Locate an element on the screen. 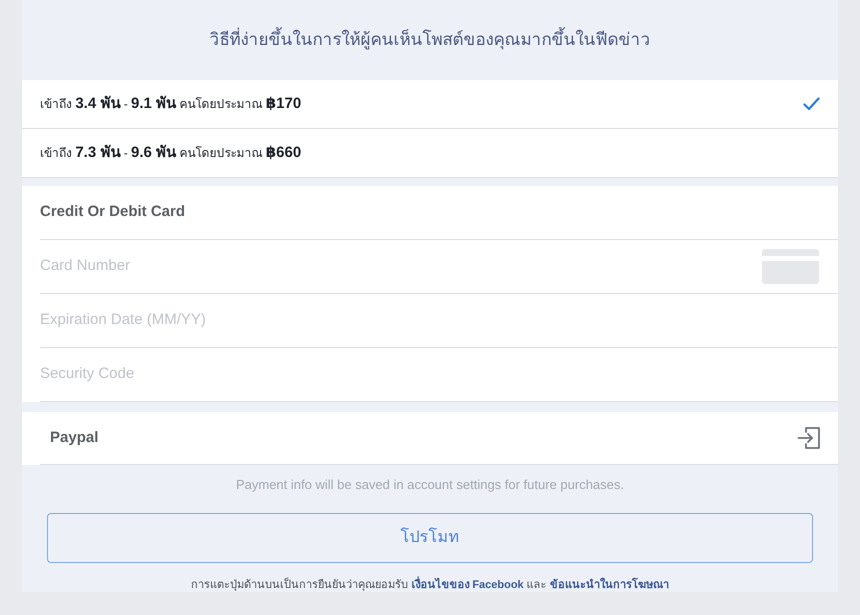 Image resolution: width=860 pixels, height=615 pixels. option-text: เข้าถึง 3.4 พัน - 9.1 พัน คนโดยประมาณ ฿170 is located at coordinates (171, 104).